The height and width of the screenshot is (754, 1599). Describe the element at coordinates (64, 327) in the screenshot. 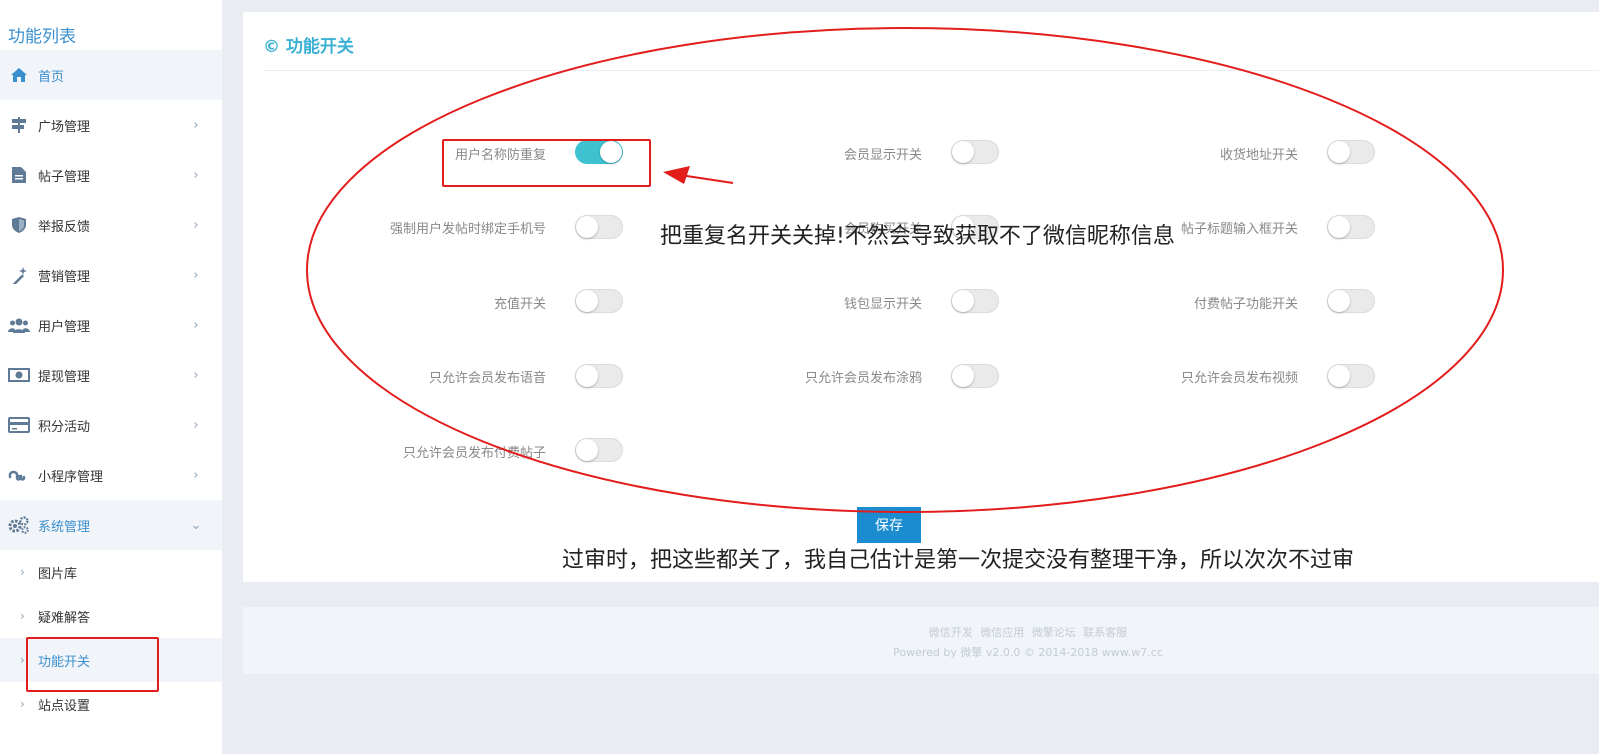

I see `sidebar-item-label: 用户管理` at that location.